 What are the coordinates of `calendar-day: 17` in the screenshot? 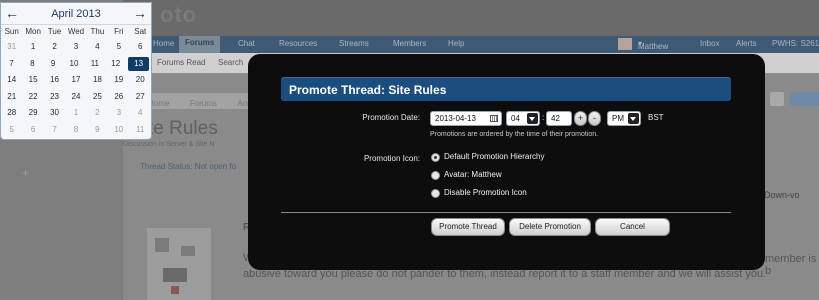 It's located at (75, 80).